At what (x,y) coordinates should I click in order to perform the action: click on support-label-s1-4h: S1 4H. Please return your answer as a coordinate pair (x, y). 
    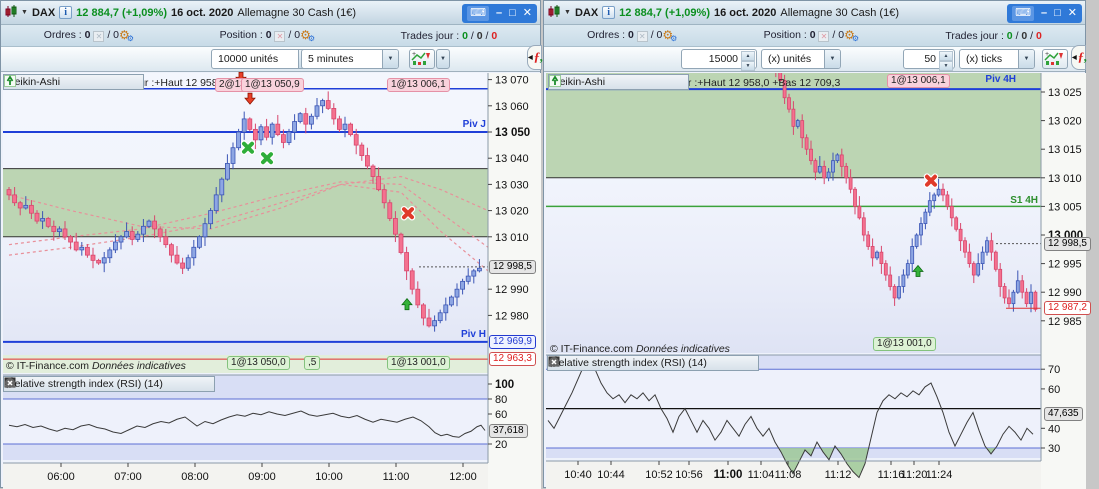
    Looking at the image, I should click on (1024, 200).